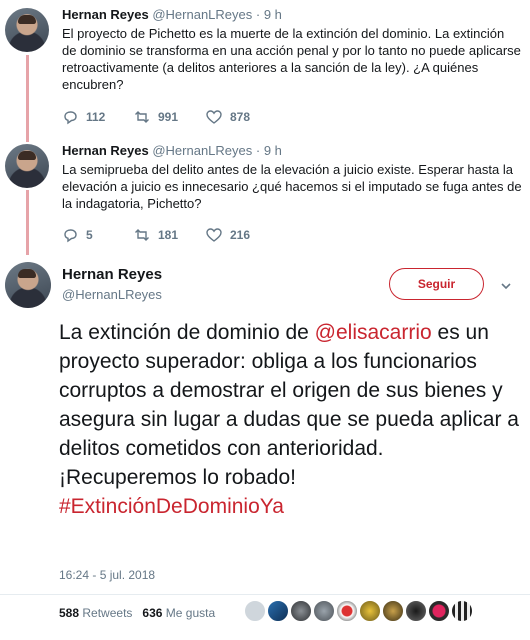 This screenshot has height=640, width=530. I want to click on reply-count: 112, so click(96, 117).